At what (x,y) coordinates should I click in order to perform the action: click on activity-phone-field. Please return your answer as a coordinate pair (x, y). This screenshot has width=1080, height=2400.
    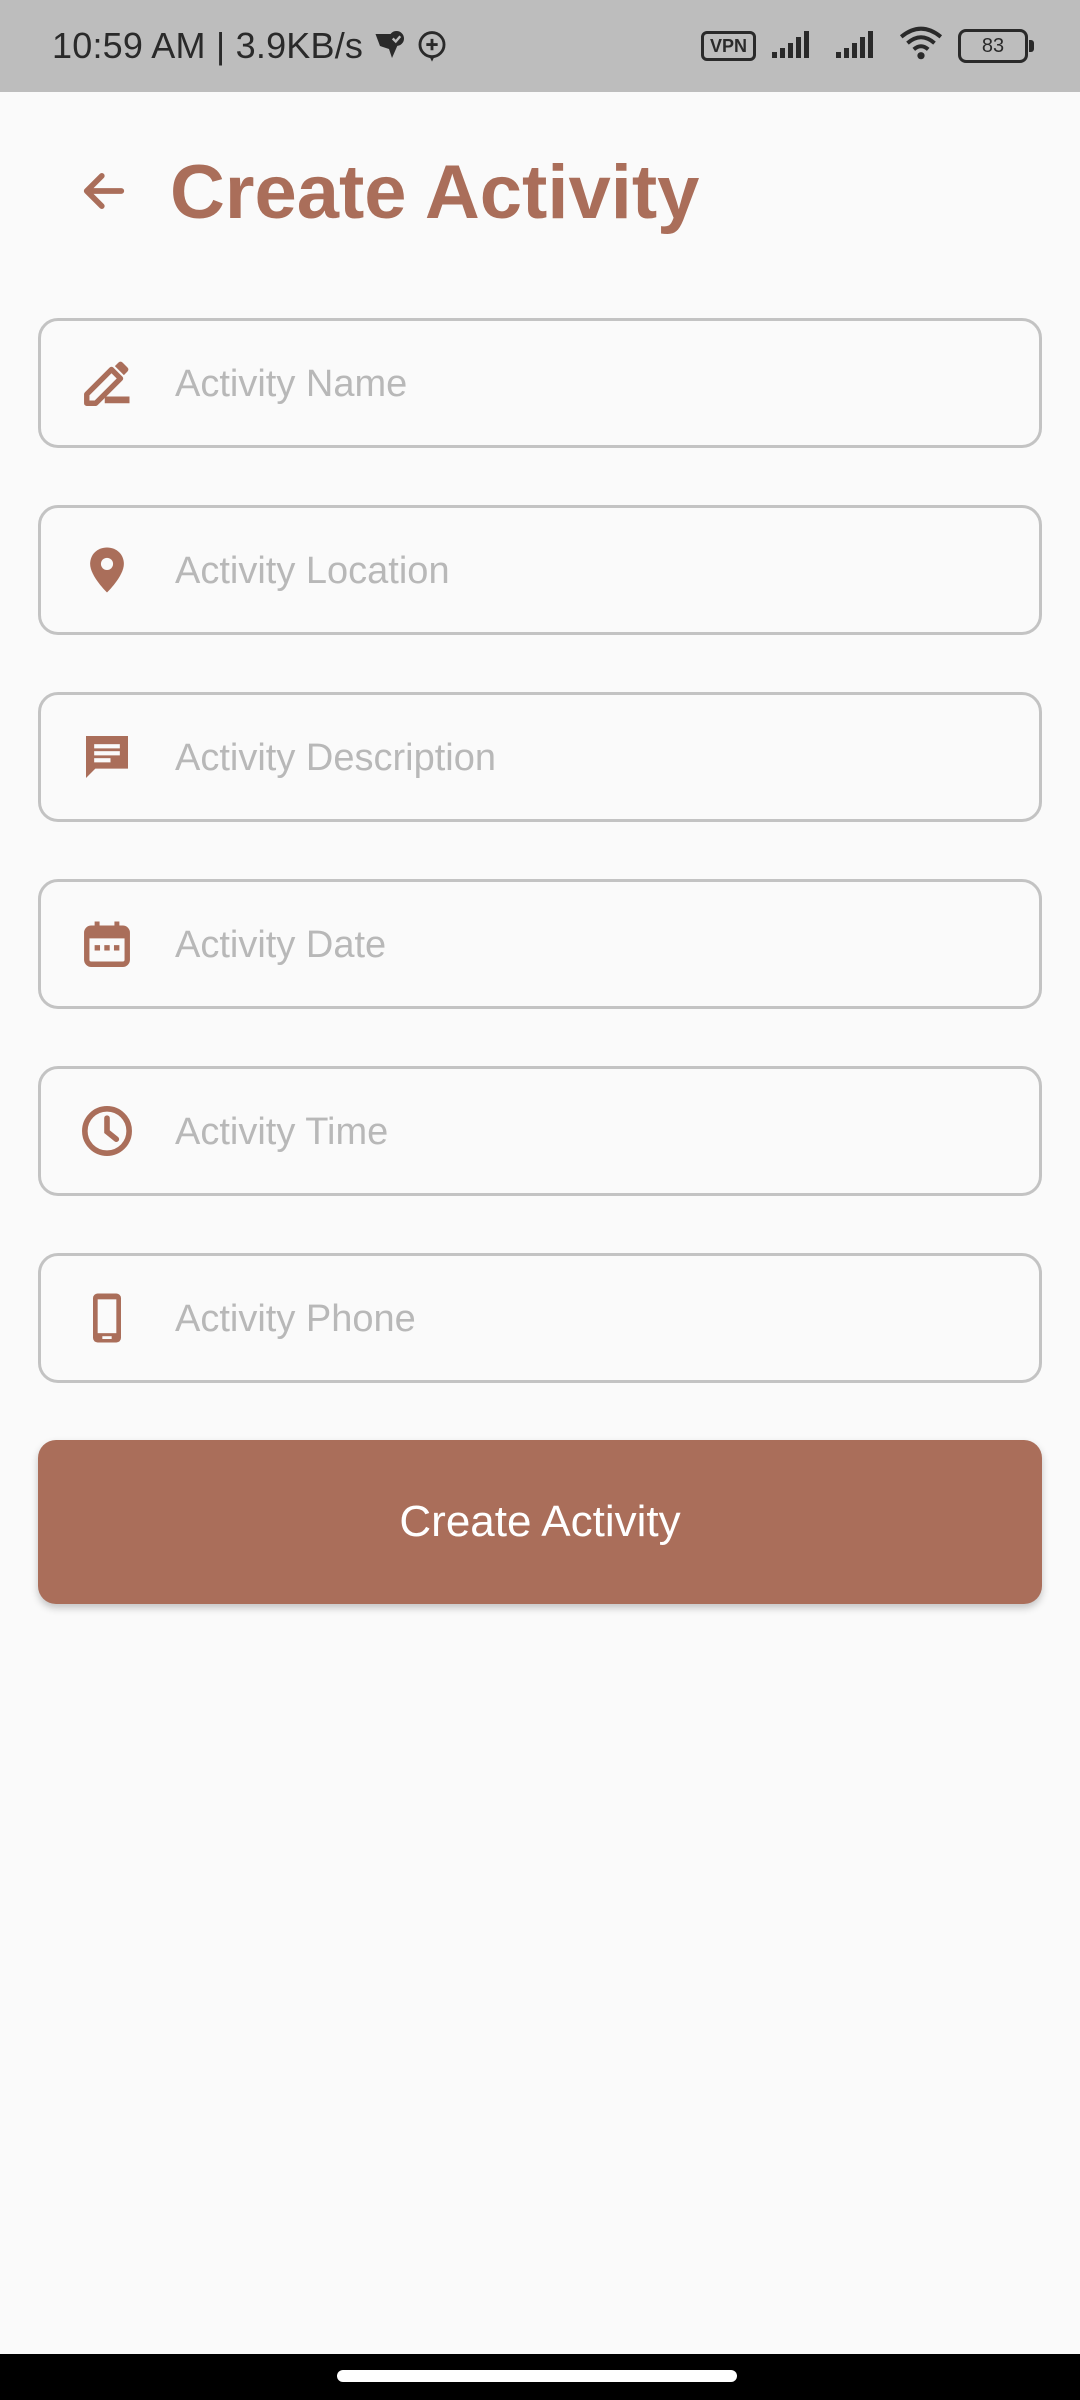
    Looking at the image, I should click on (540, 1318).